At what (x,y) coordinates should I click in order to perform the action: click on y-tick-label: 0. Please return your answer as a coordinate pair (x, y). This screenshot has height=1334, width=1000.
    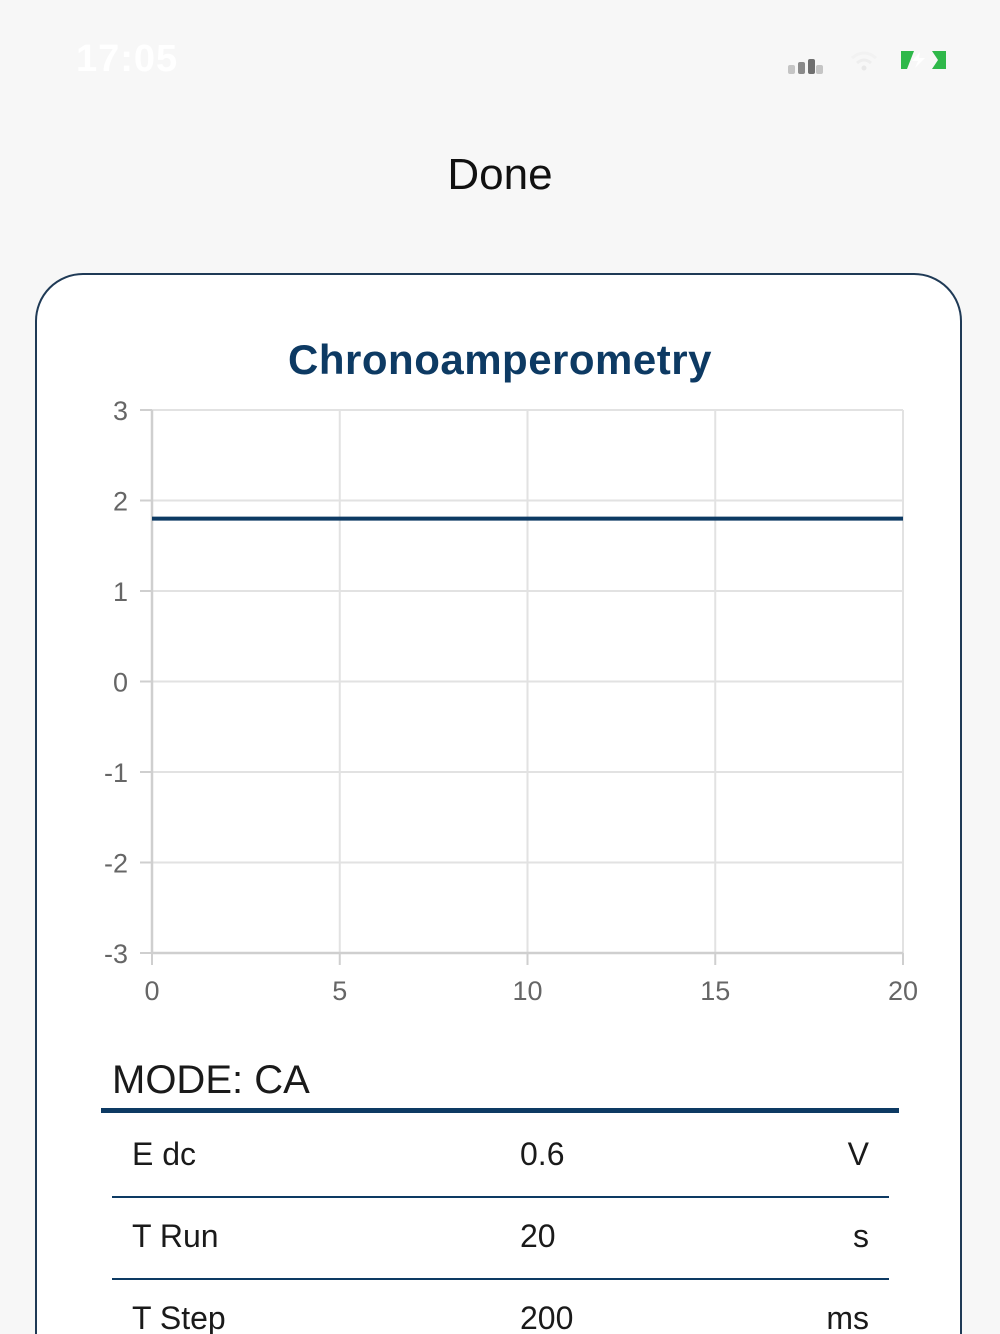
    Looking at the image, I should click on (120, 683).